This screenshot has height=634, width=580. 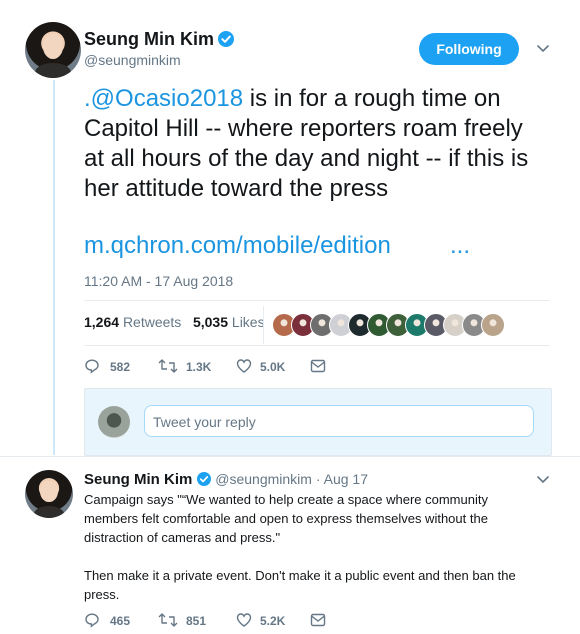 I want to click on retweets-label: Retweets, so click(x=152, y=322).